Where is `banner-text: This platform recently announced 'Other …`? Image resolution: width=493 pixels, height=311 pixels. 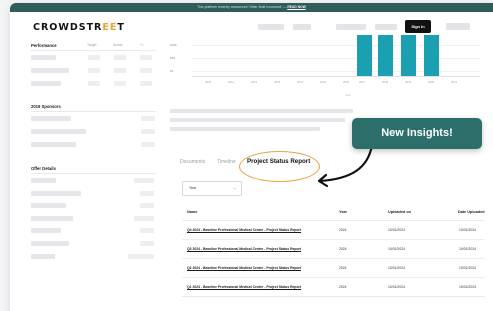
banner-text: This platform recently announced 'Other … is located at coordinates (242, 7).